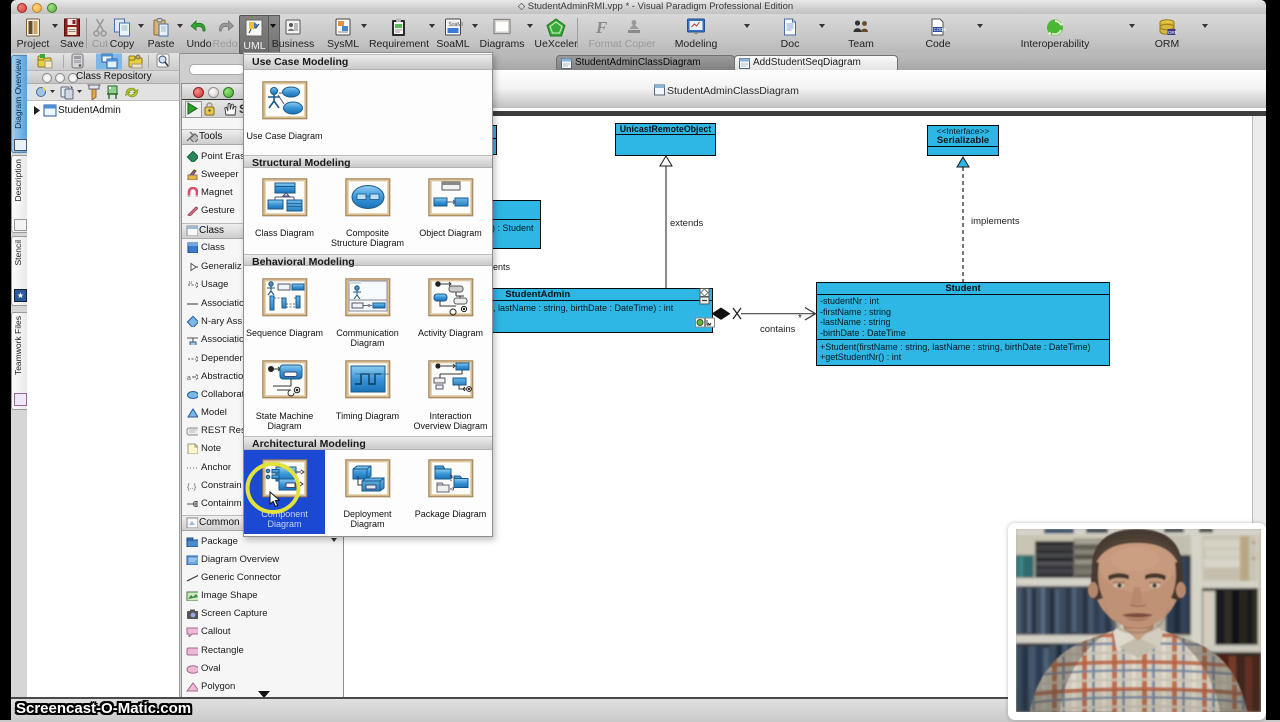 This screenshot has width=1280, height=722. I want to click on svg-text: extends, so click(687, 223).